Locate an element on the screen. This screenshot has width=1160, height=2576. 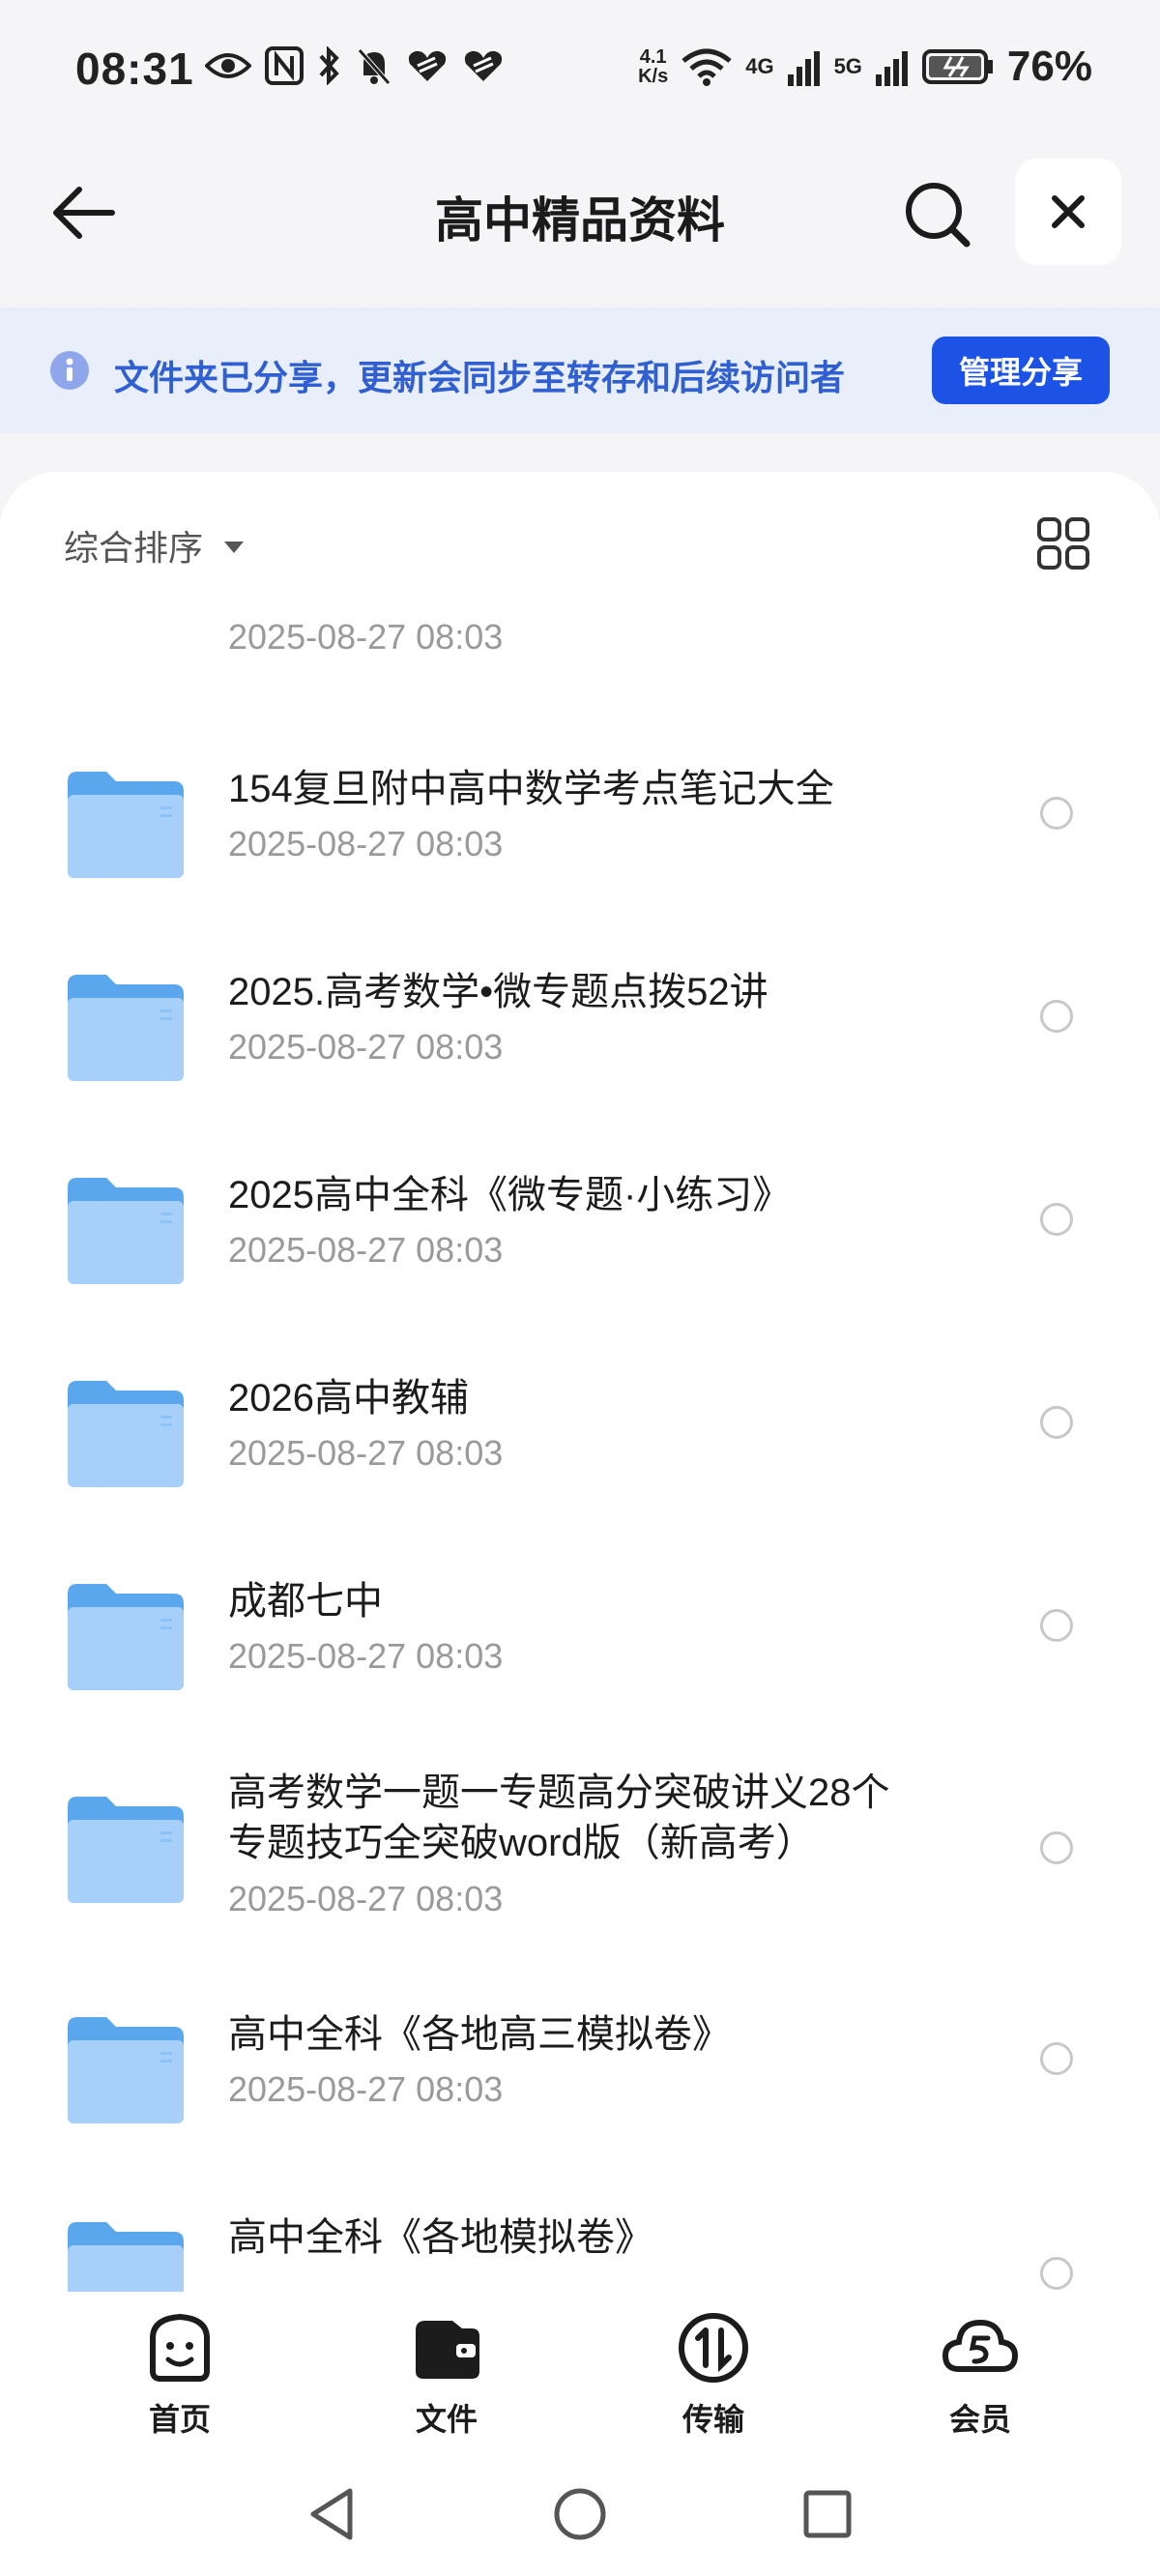
list-item: 成都七中 2025-08-27 08:03 is located at coordinates (580, 1661).